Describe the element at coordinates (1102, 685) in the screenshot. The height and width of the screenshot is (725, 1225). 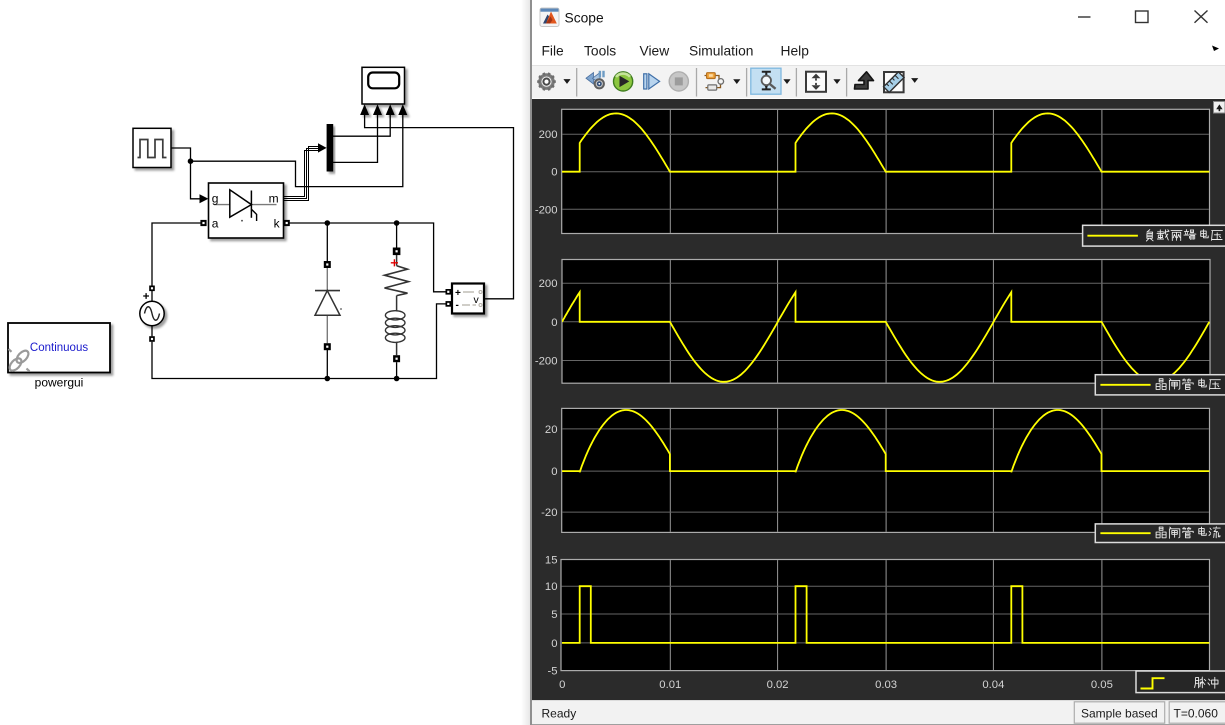
I see `svg-text: 0.05` at that location.